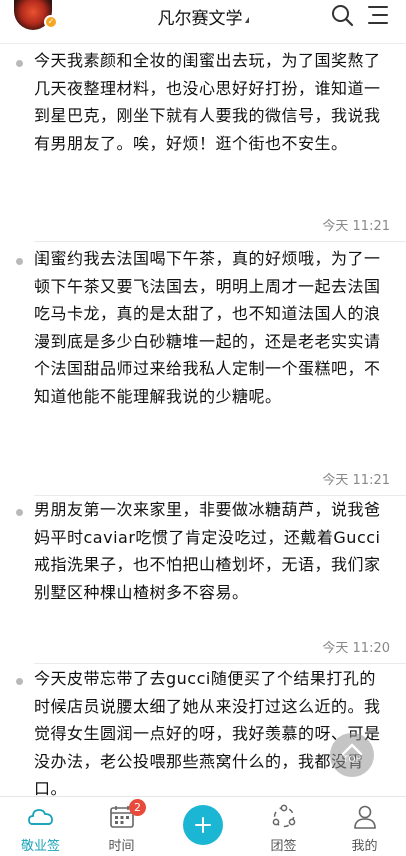 The image size is (406, 856). Describe the element at coordinates (356, 648) in the screenshot. I see `note-time: 今天 11:20` at that location.